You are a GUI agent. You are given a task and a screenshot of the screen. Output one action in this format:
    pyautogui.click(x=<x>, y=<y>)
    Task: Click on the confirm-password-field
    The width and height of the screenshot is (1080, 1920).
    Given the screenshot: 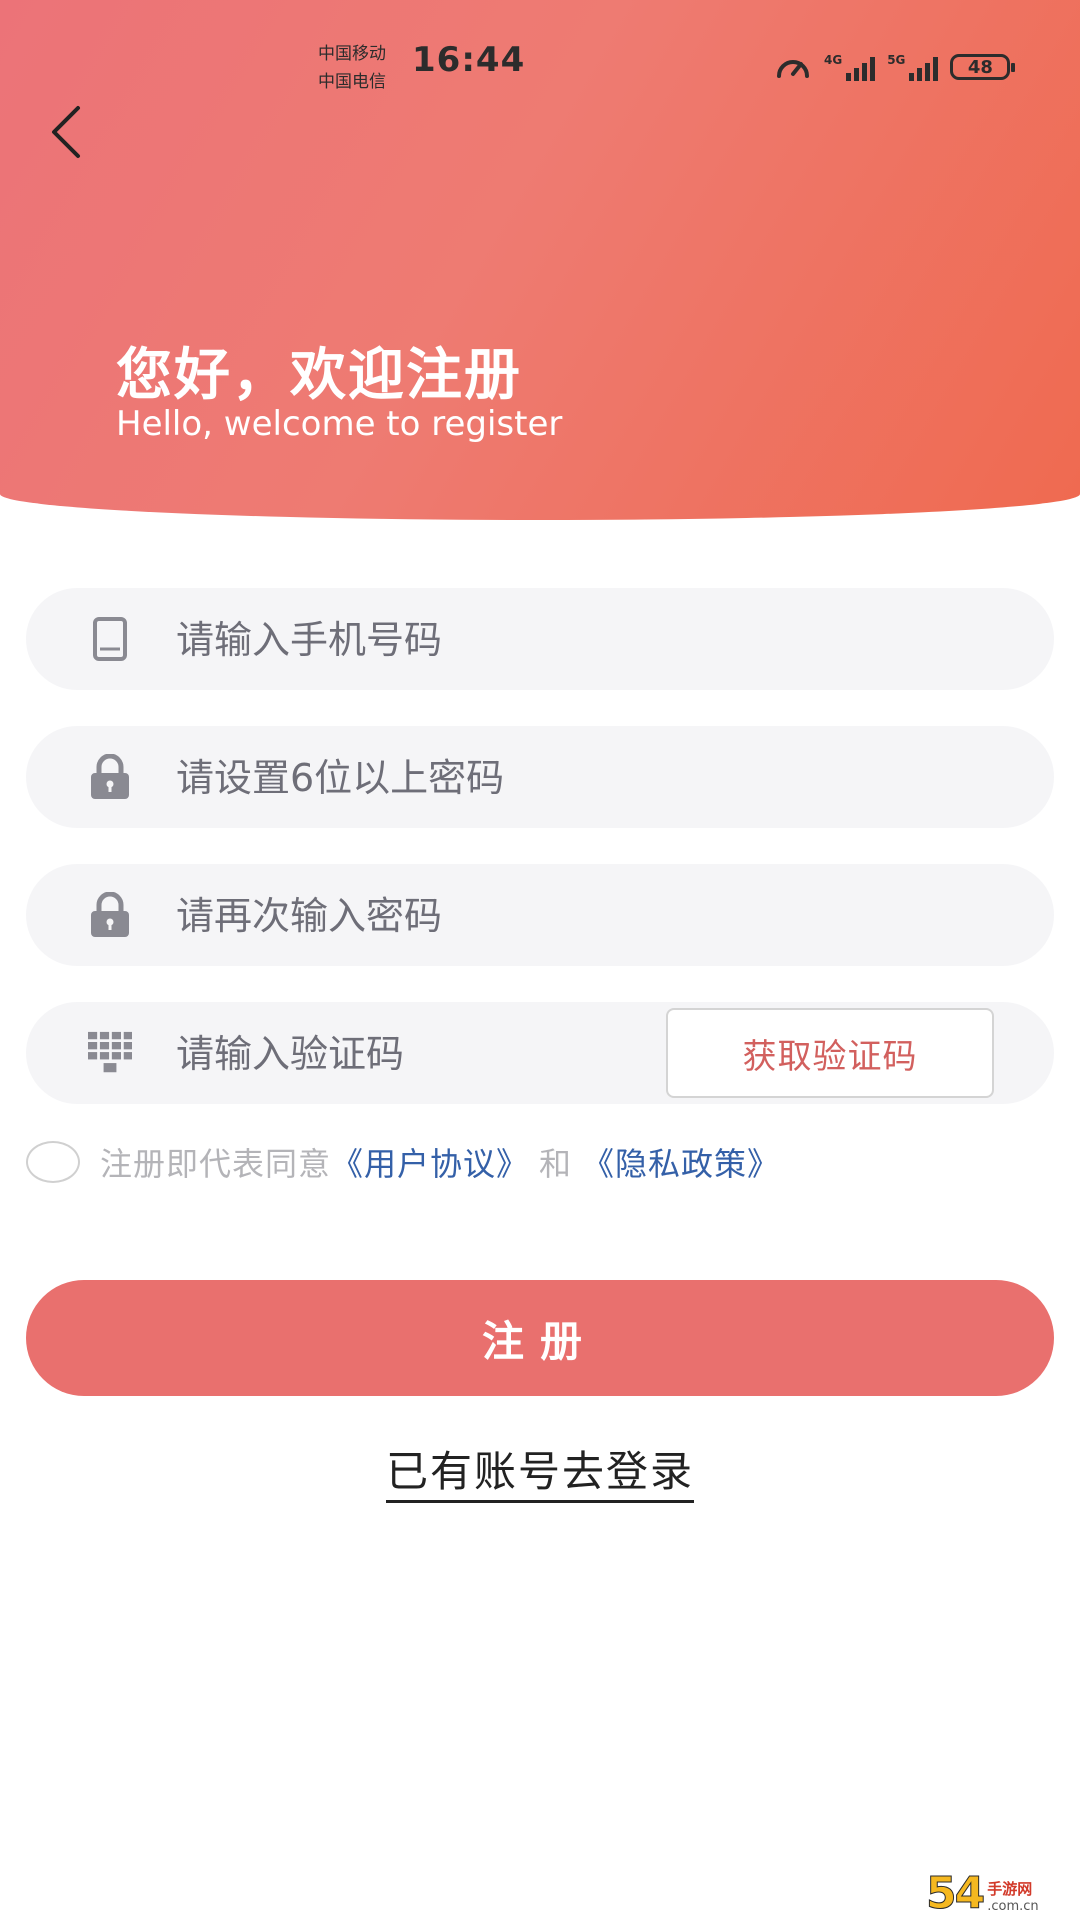 What is the action you would take?
    pyautogui.click(x=540, y=915)
    